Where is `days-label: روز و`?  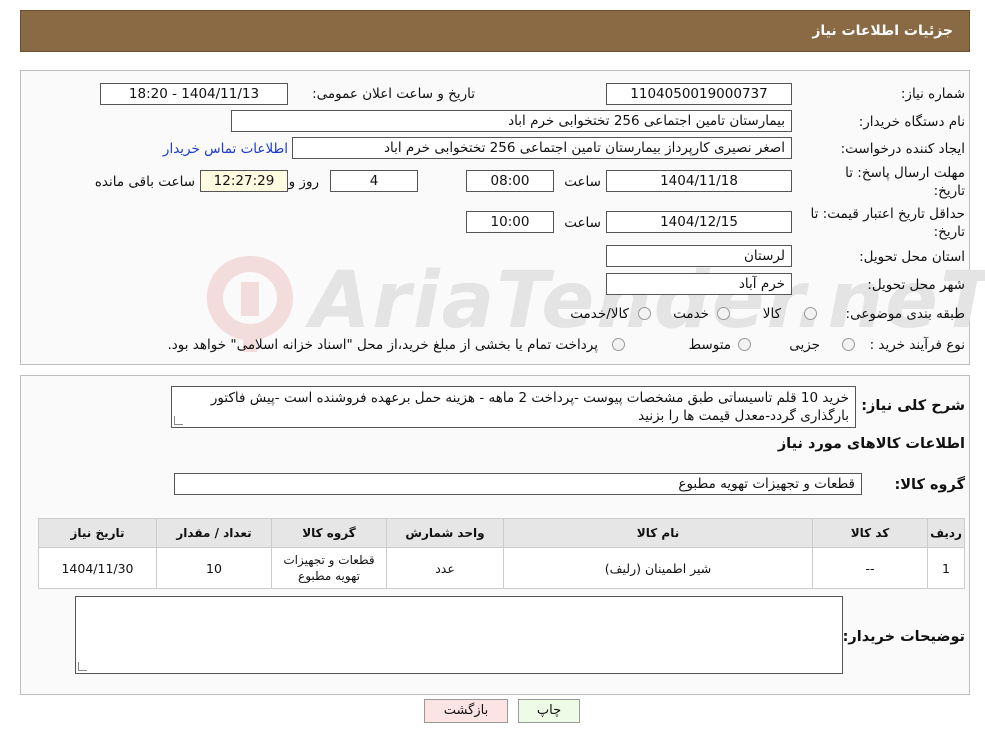 days-label: روز و is located at coordinates (303, 182).